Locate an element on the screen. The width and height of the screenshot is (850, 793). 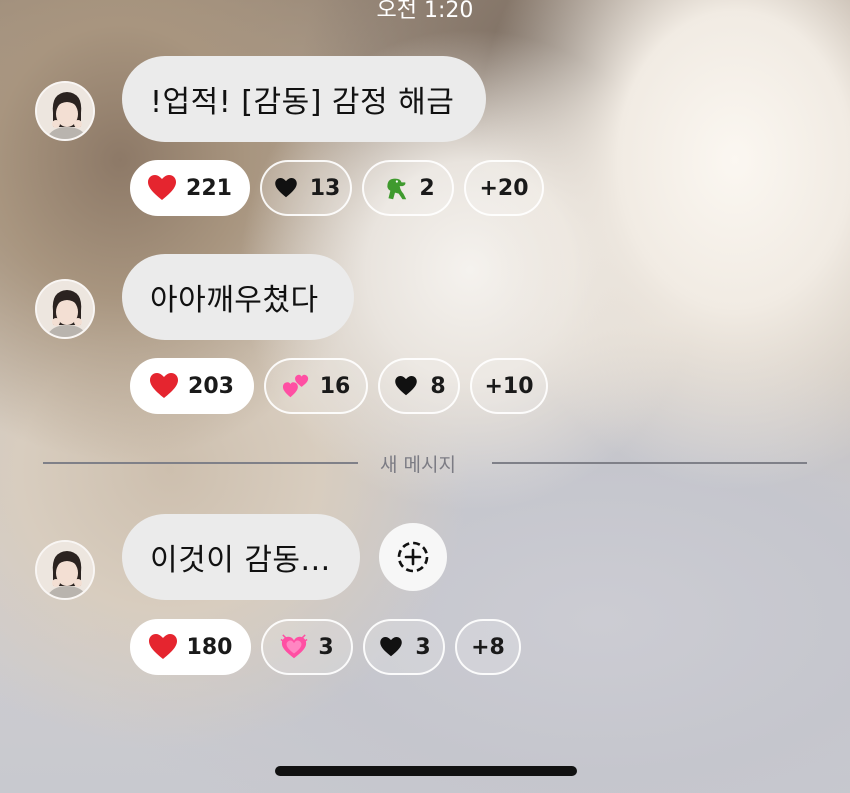
add-reaction-button is located at coordinates (413, 557).